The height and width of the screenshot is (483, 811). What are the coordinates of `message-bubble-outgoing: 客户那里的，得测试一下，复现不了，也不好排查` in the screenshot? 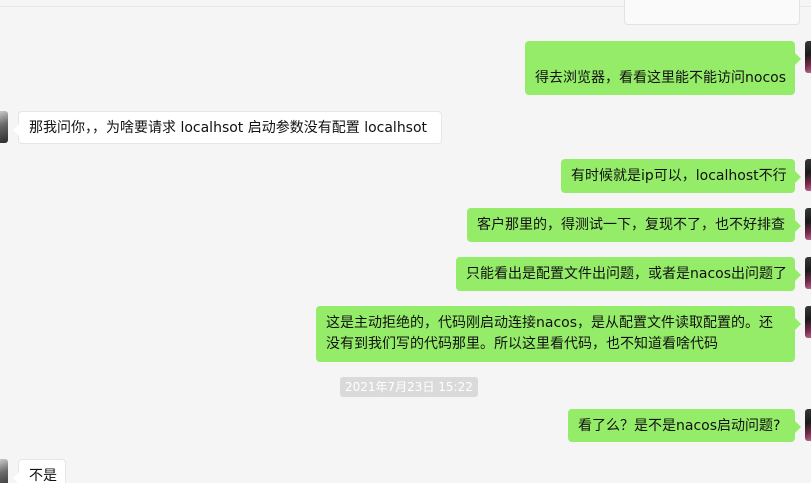 It's located at (634, 225).